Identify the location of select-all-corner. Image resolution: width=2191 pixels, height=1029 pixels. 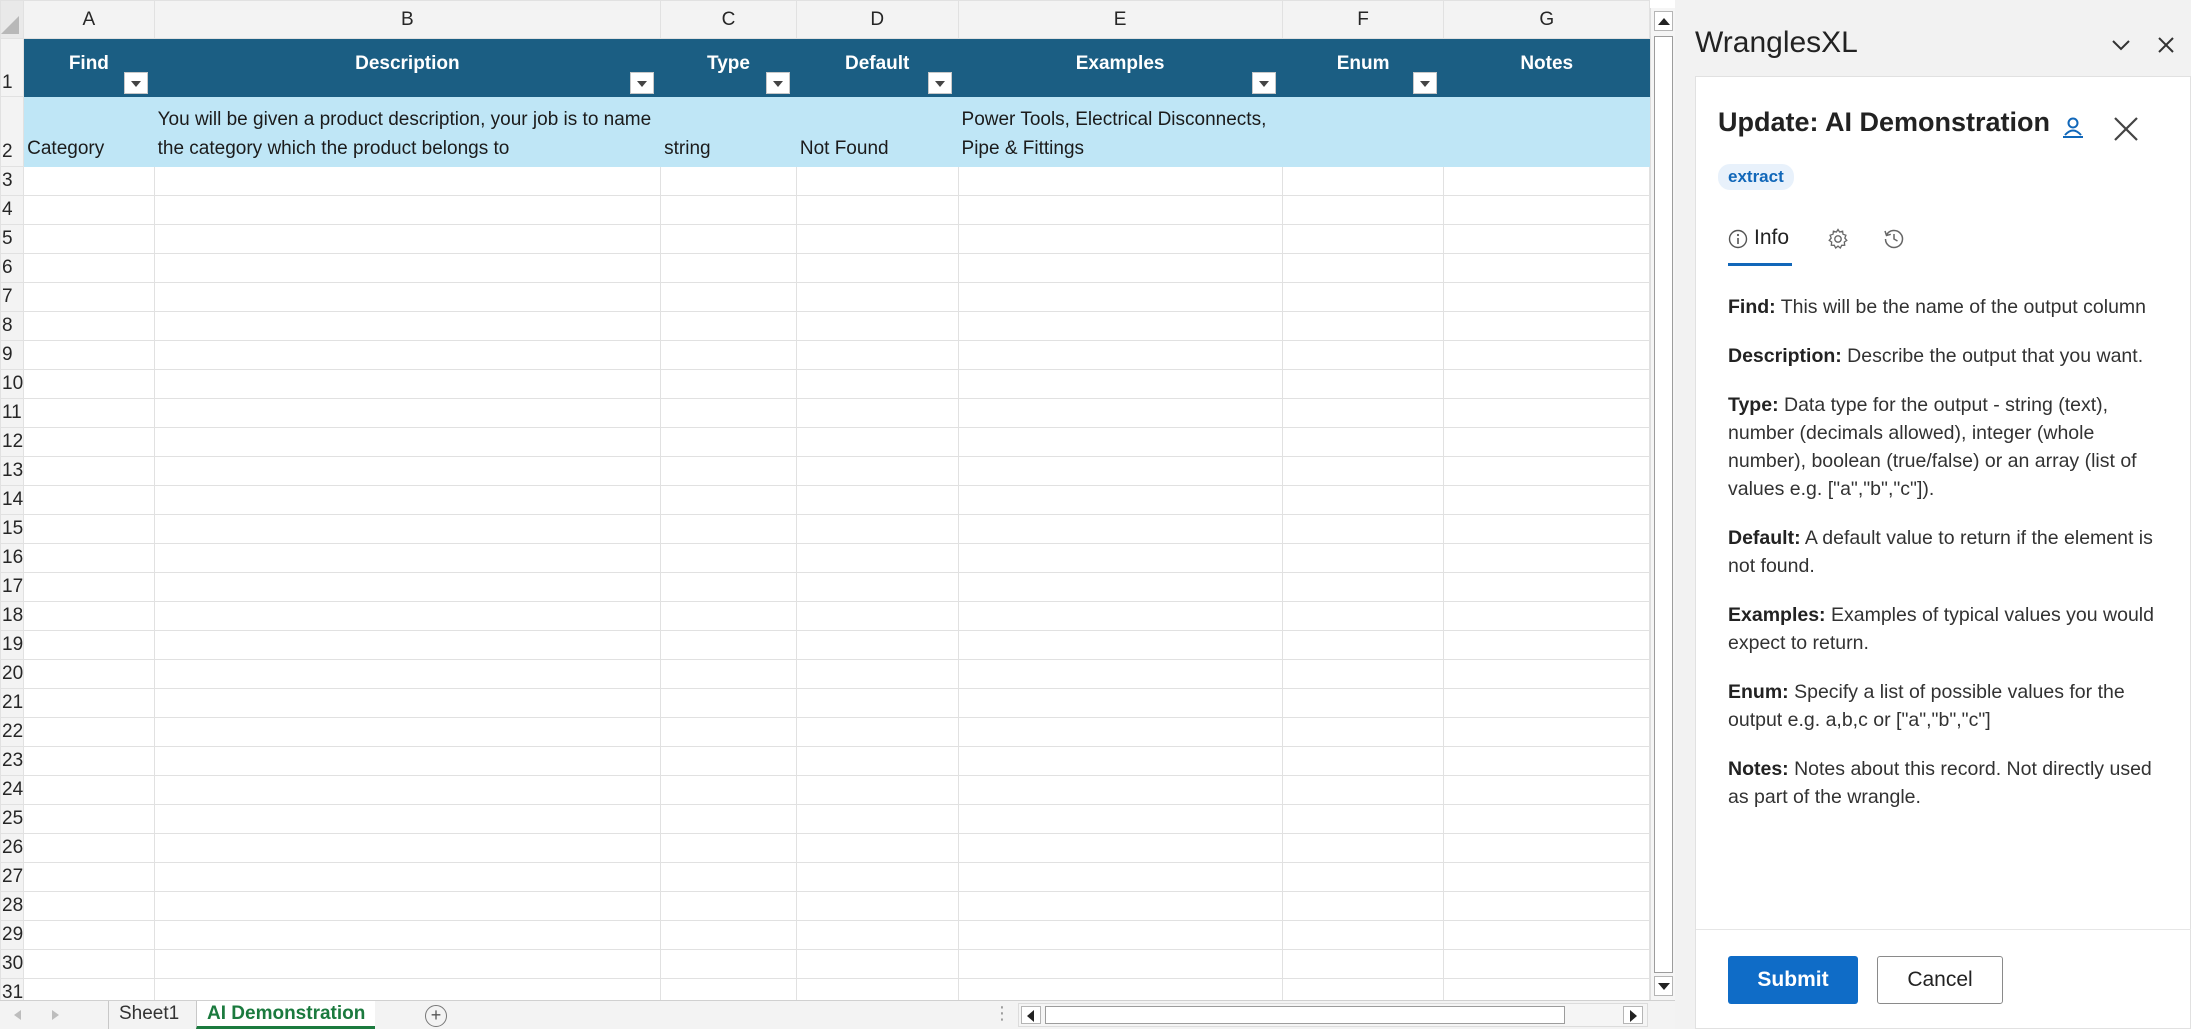
(12, 19).